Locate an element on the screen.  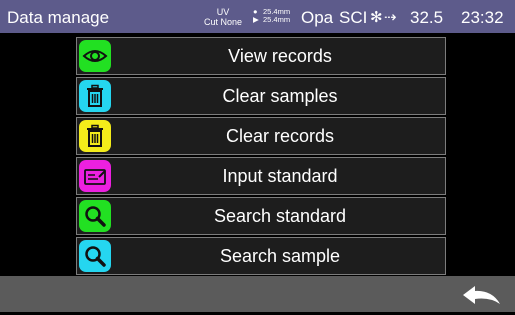
search-standard-button: Search standard is located at coordinates (261, 216).